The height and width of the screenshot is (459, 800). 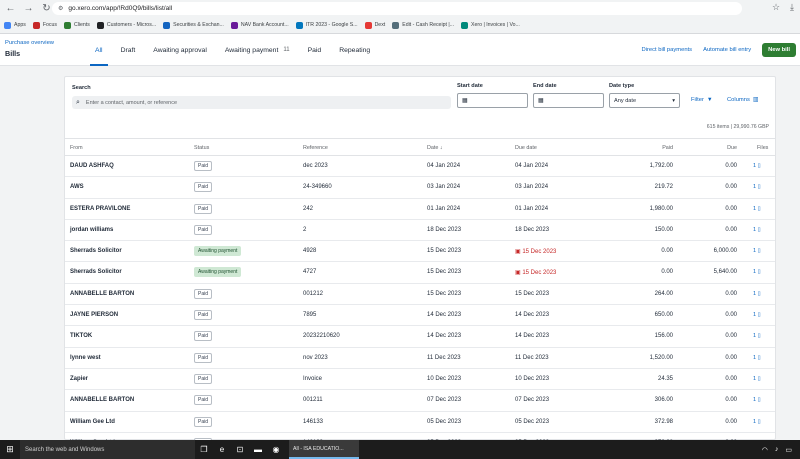 What do you see at coordinates (261, 102) in the screenshot?
I see `search-input: ⌕ Enter a contact, amount, or reference` at bounding box center [261, 102].